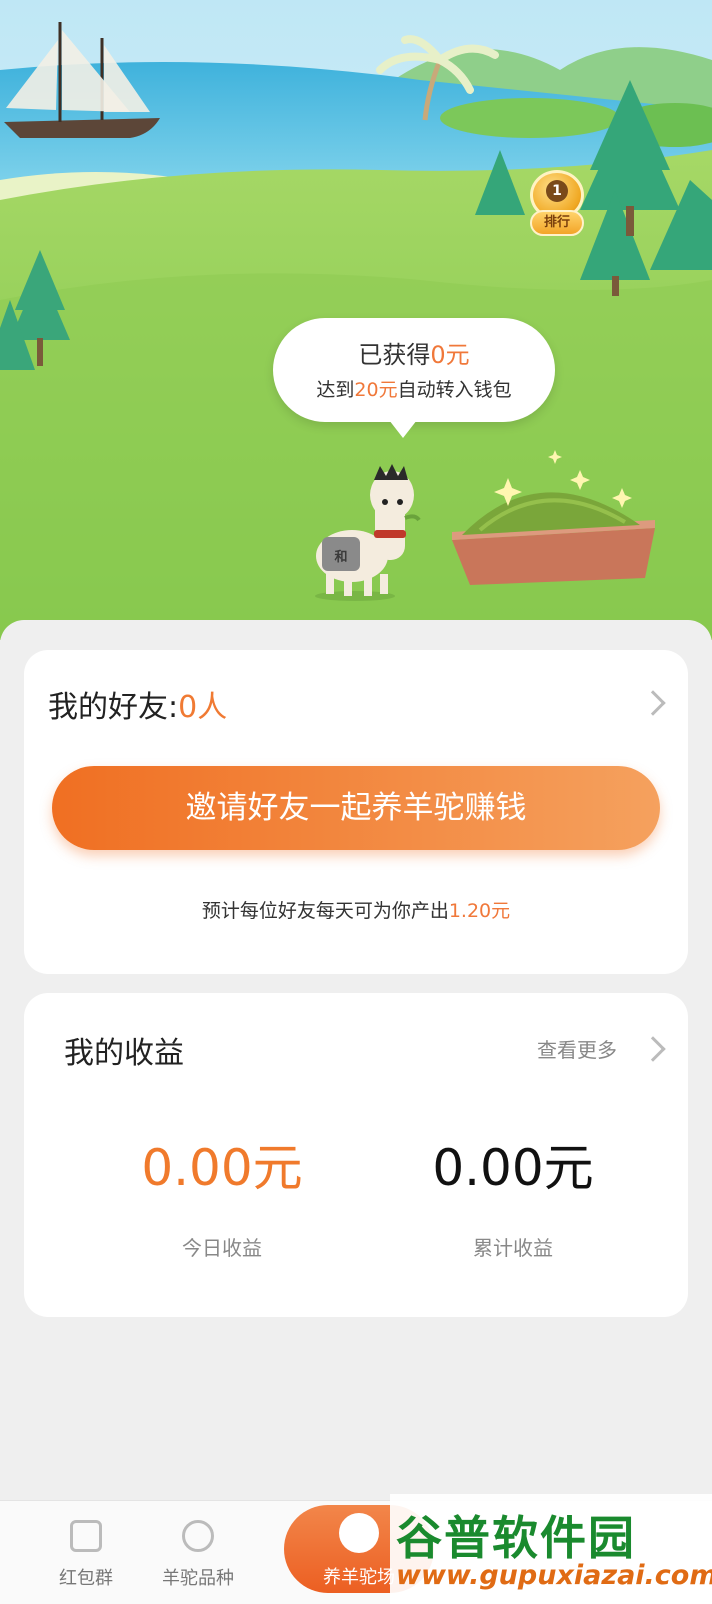  I want to click on invite-hint: 预计每位好友每天可为你产出1.20元, so click(356, 909).